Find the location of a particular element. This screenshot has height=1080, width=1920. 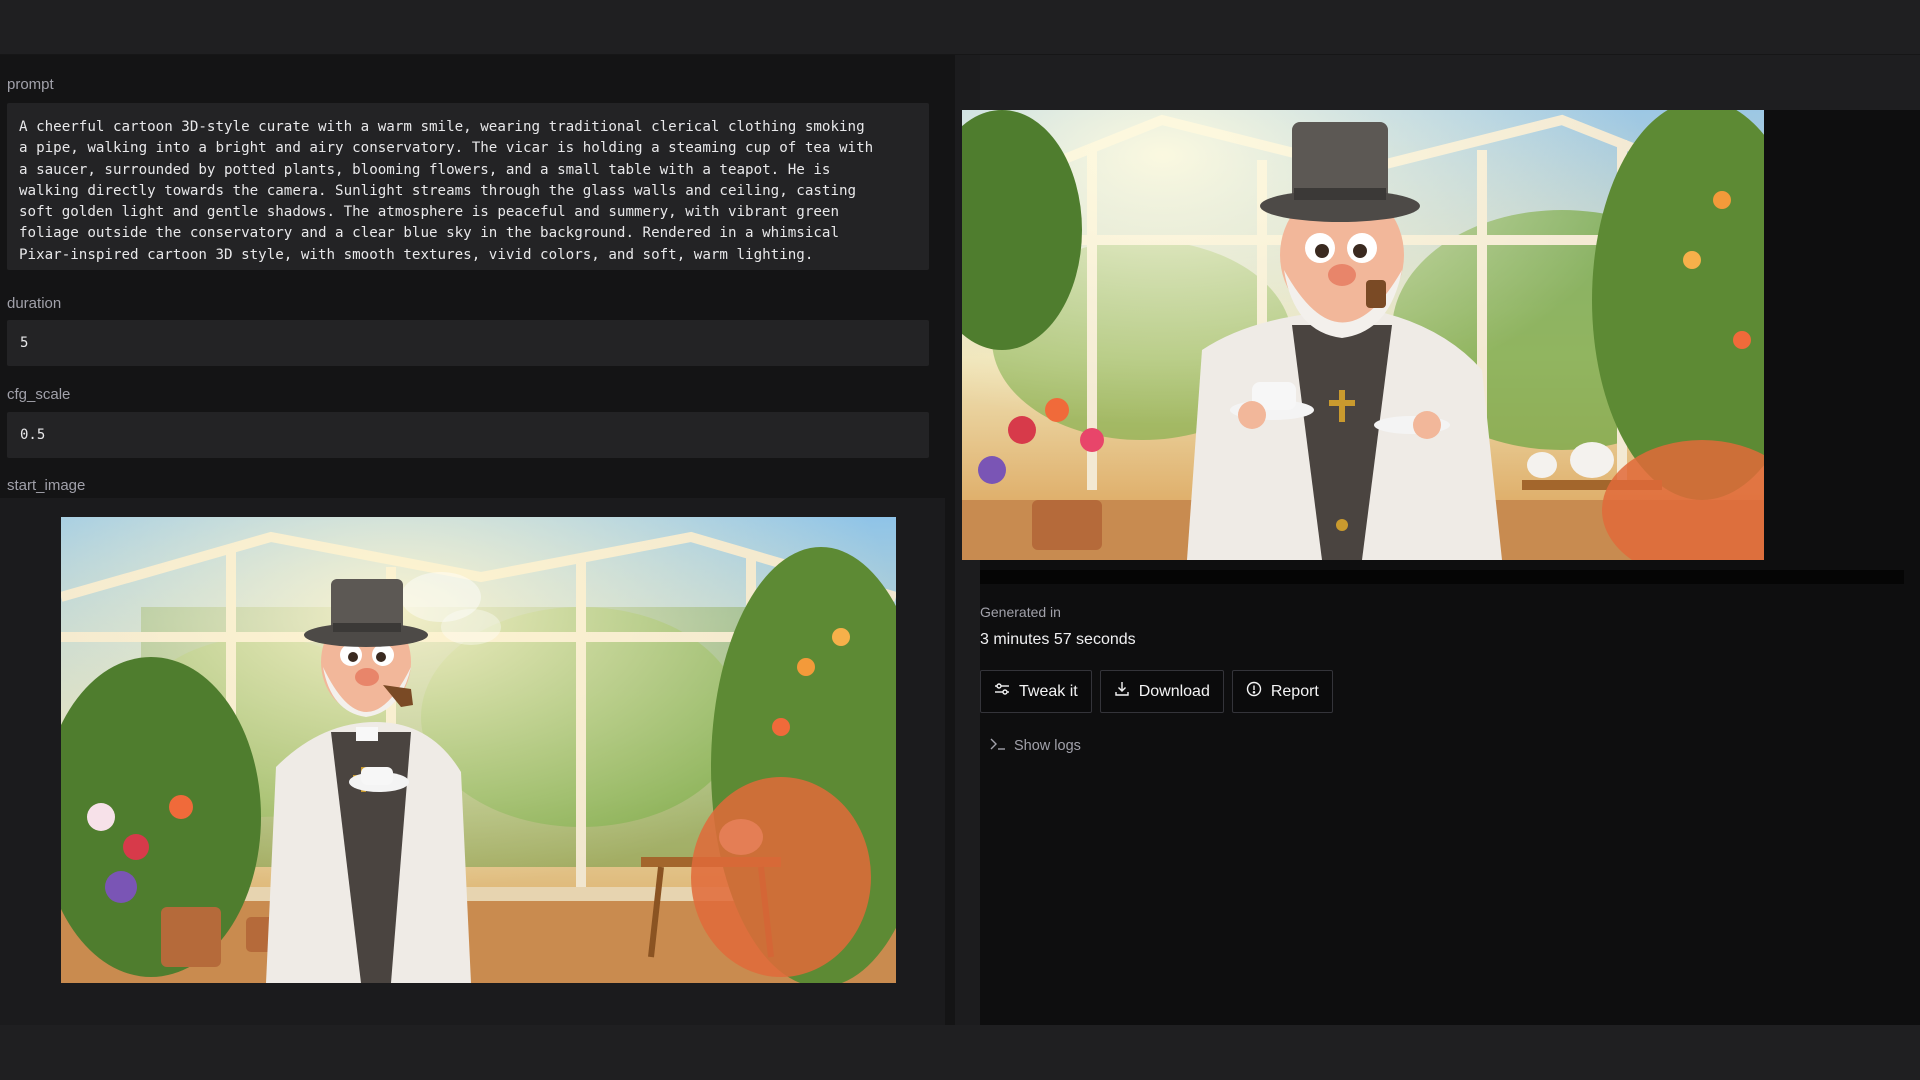

sliders-icon is located at coordinates (1002, 691).